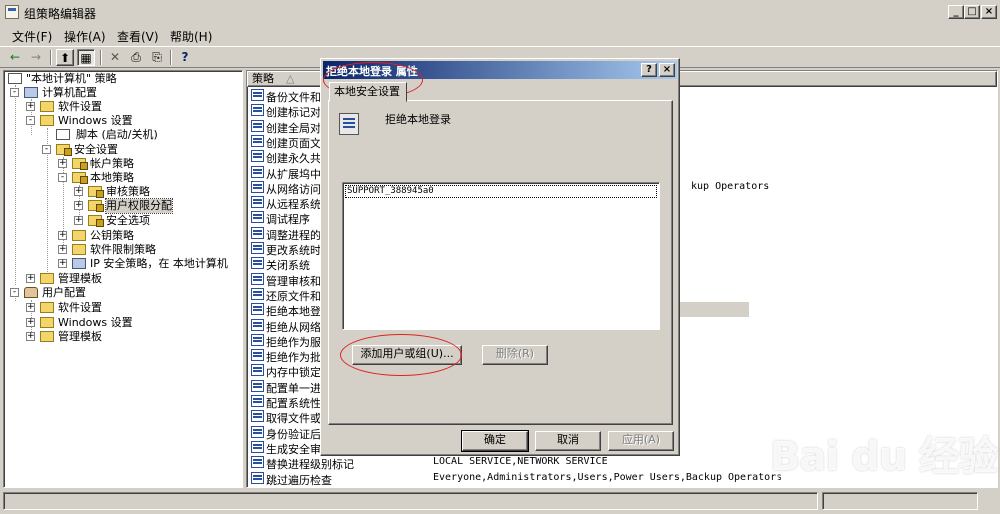 This screenshot has width=1000, height=514. Describe the element at coordinates (96, 192) in the screenshot. I see `secure-folder-icon` at that location.